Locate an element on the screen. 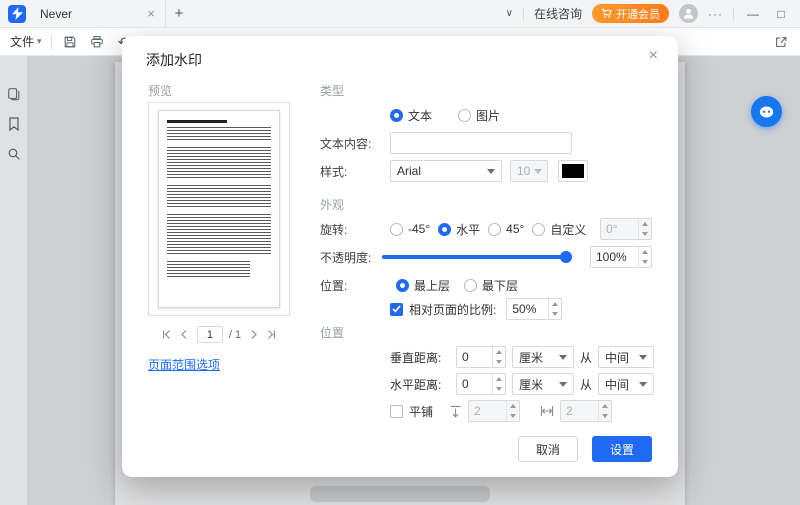 This screenshot has height=505, width=800. titlebar-right: ∨ 在线咨询 开通会员 ··· — □ is located at coordinates (653, 13).